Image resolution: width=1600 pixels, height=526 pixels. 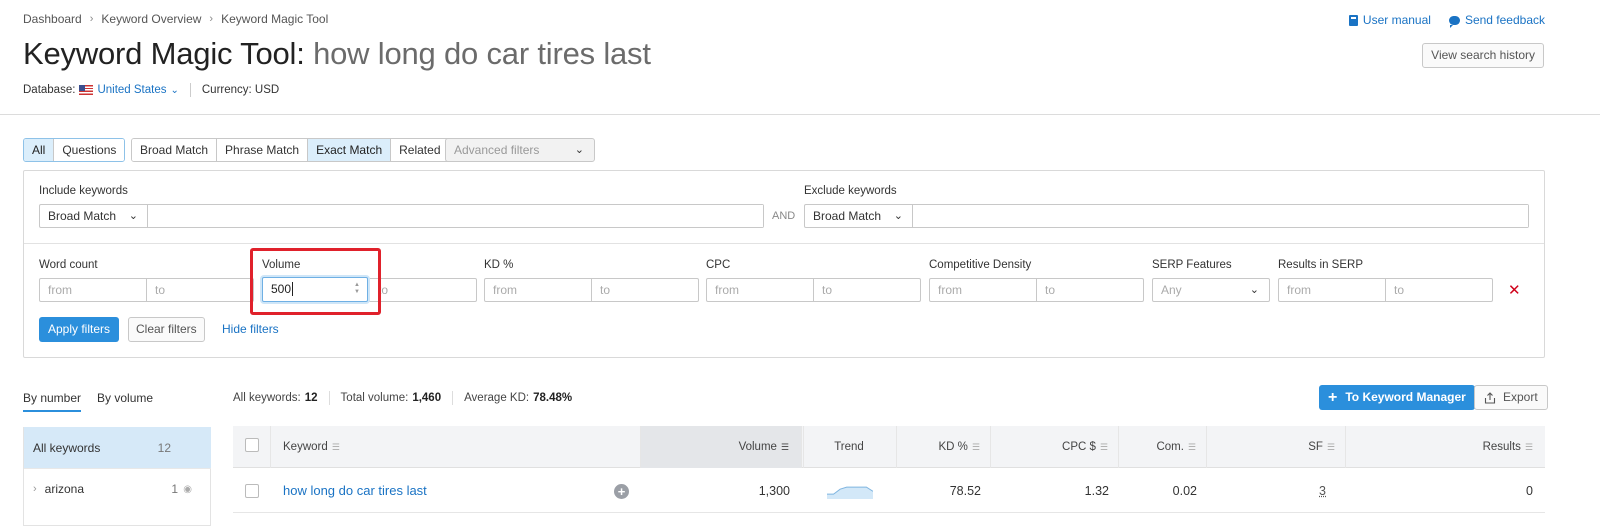 I want to click on serp-features-select: Any ⌄, so click(x=1211, y=290).